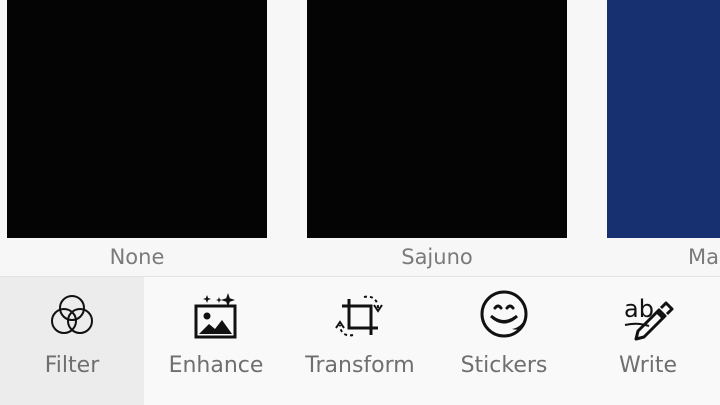 The height and width of the screenshot is (405, 720). I want to click on stickers-label: Stickers, so click(504, 365).